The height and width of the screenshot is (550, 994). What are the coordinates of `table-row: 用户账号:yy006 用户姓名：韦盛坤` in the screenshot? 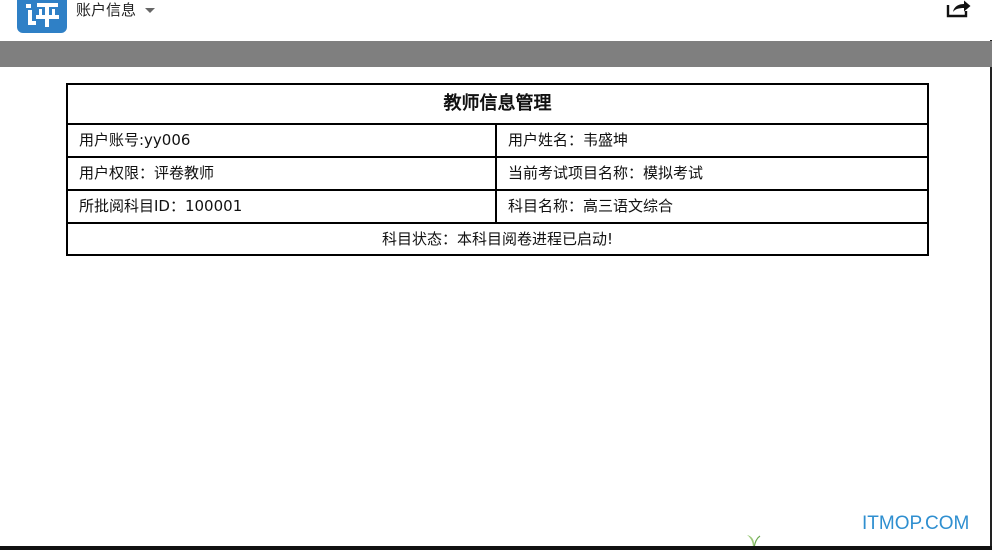 It's located at (497, 140).